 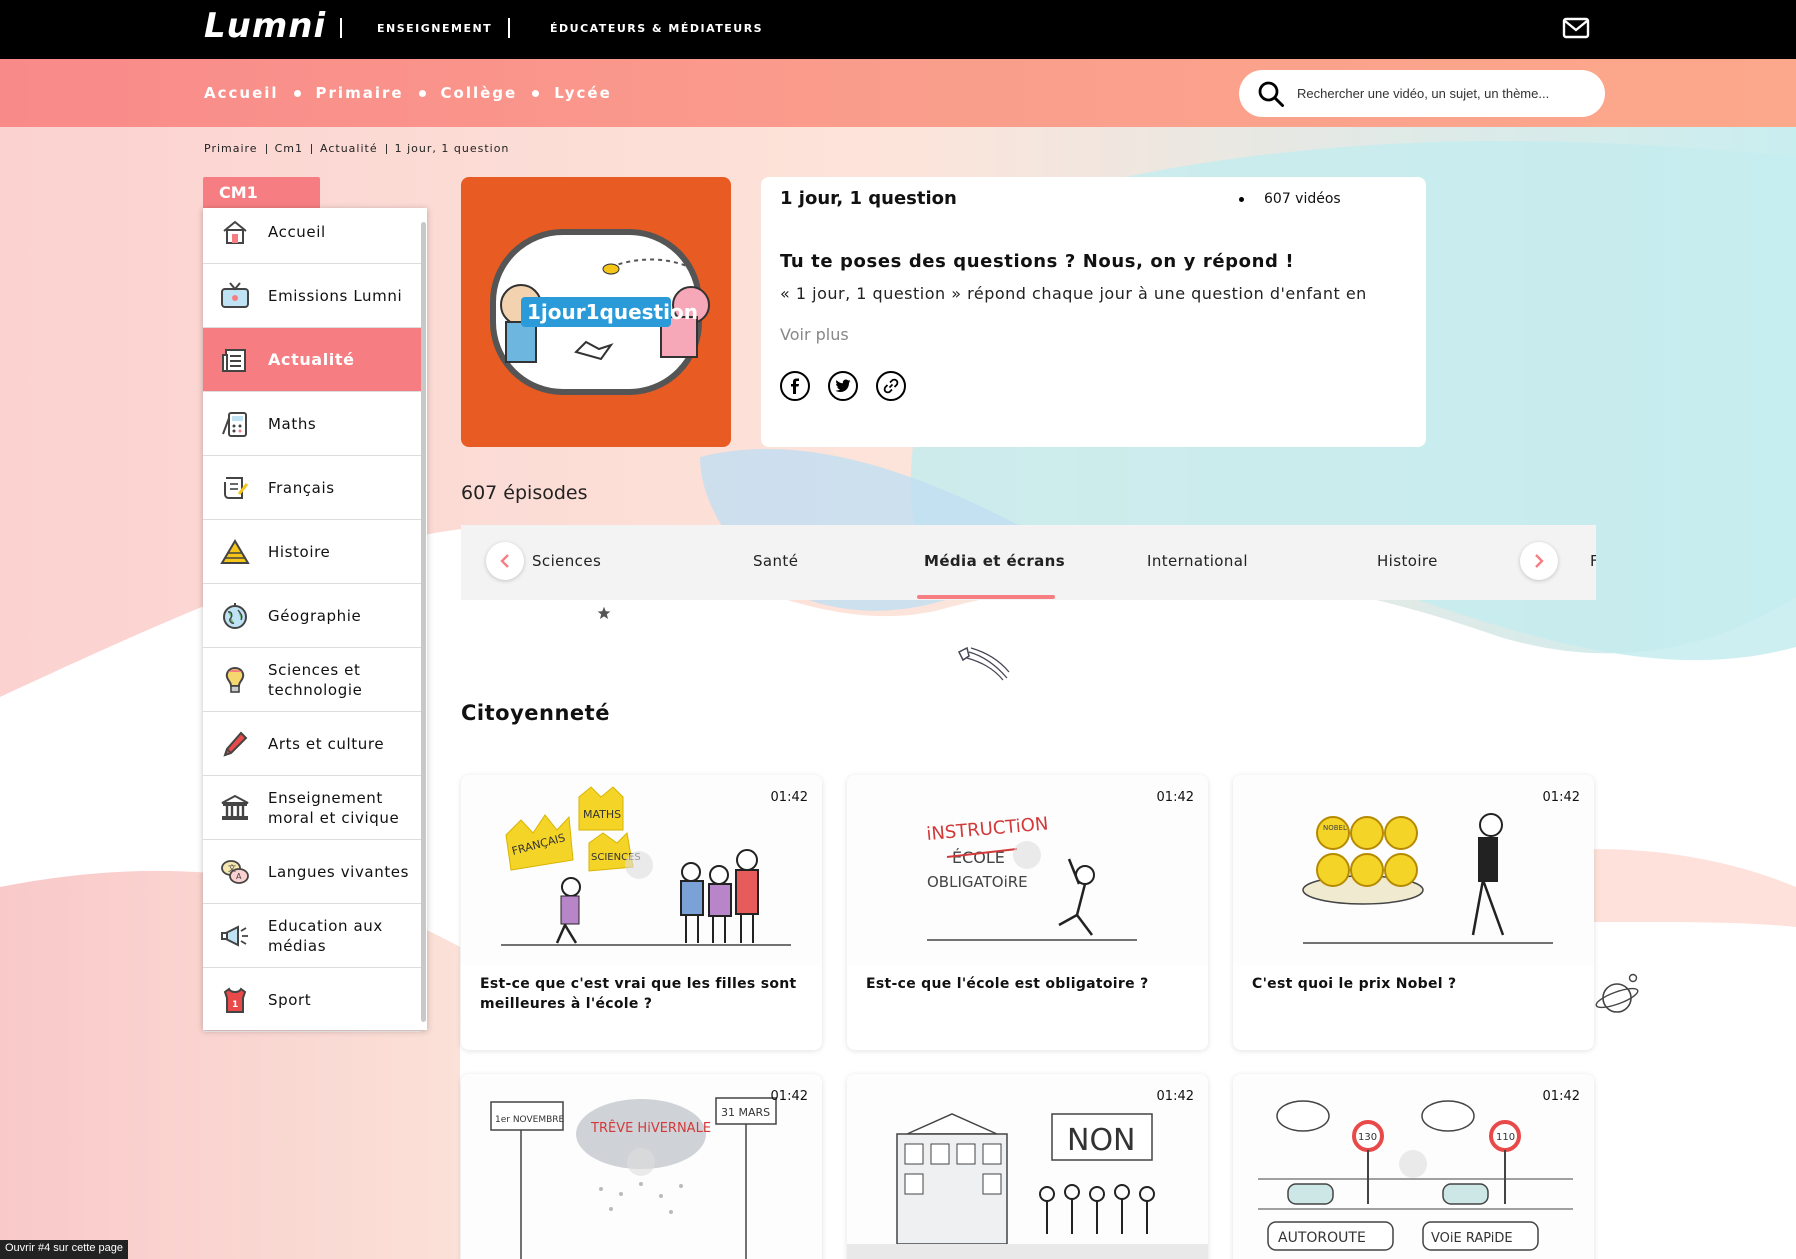 I want to click on mail-icon, so click(x=1576, y=28).